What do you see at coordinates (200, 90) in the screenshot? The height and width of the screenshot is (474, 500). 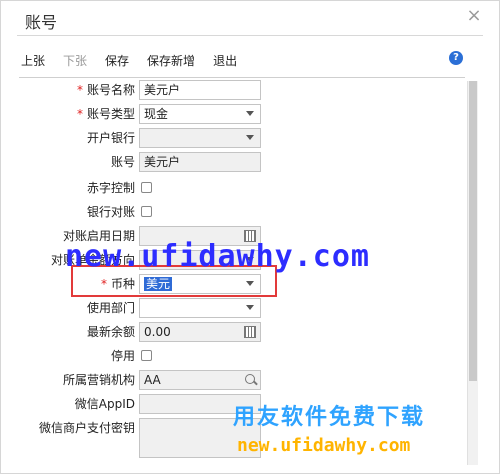 I see `account-name-input: 美元户` at bounding box center [200, 90].